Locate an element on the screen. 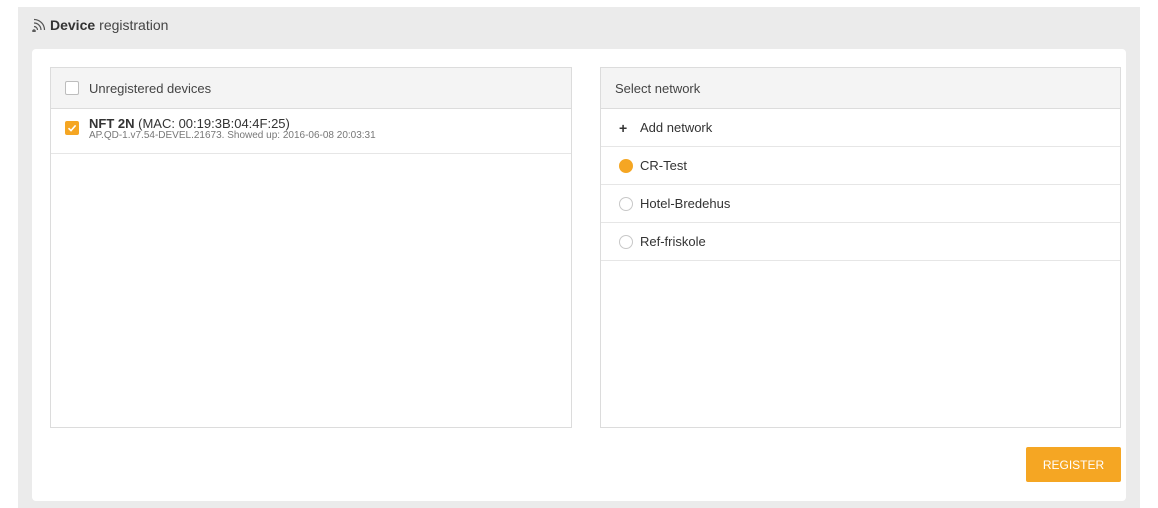  add-network-button: + Add network is located at coordinates (860, 128).